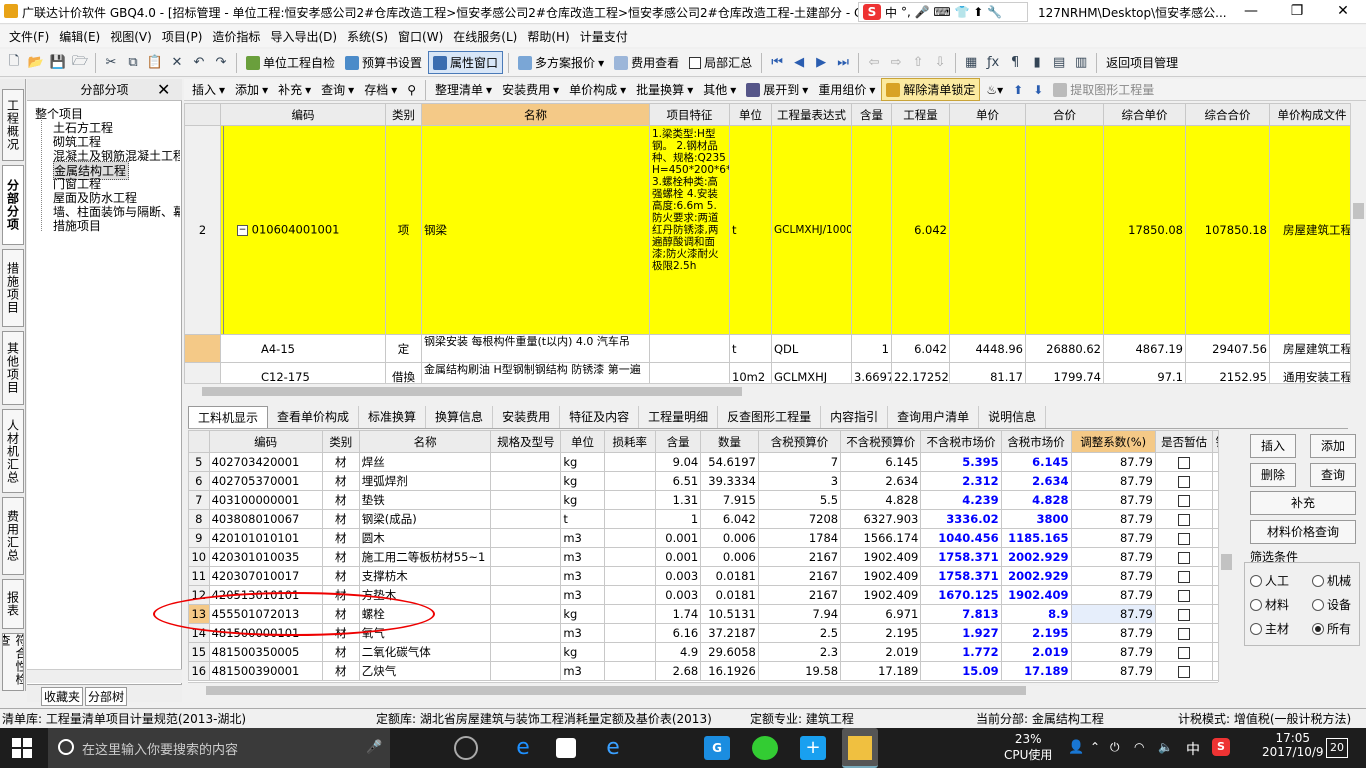 This screenshot has width=1366, height=768. Describe the element at coordinates (750, 348) in the screenshot. I see `unit-cell: t` at that location.